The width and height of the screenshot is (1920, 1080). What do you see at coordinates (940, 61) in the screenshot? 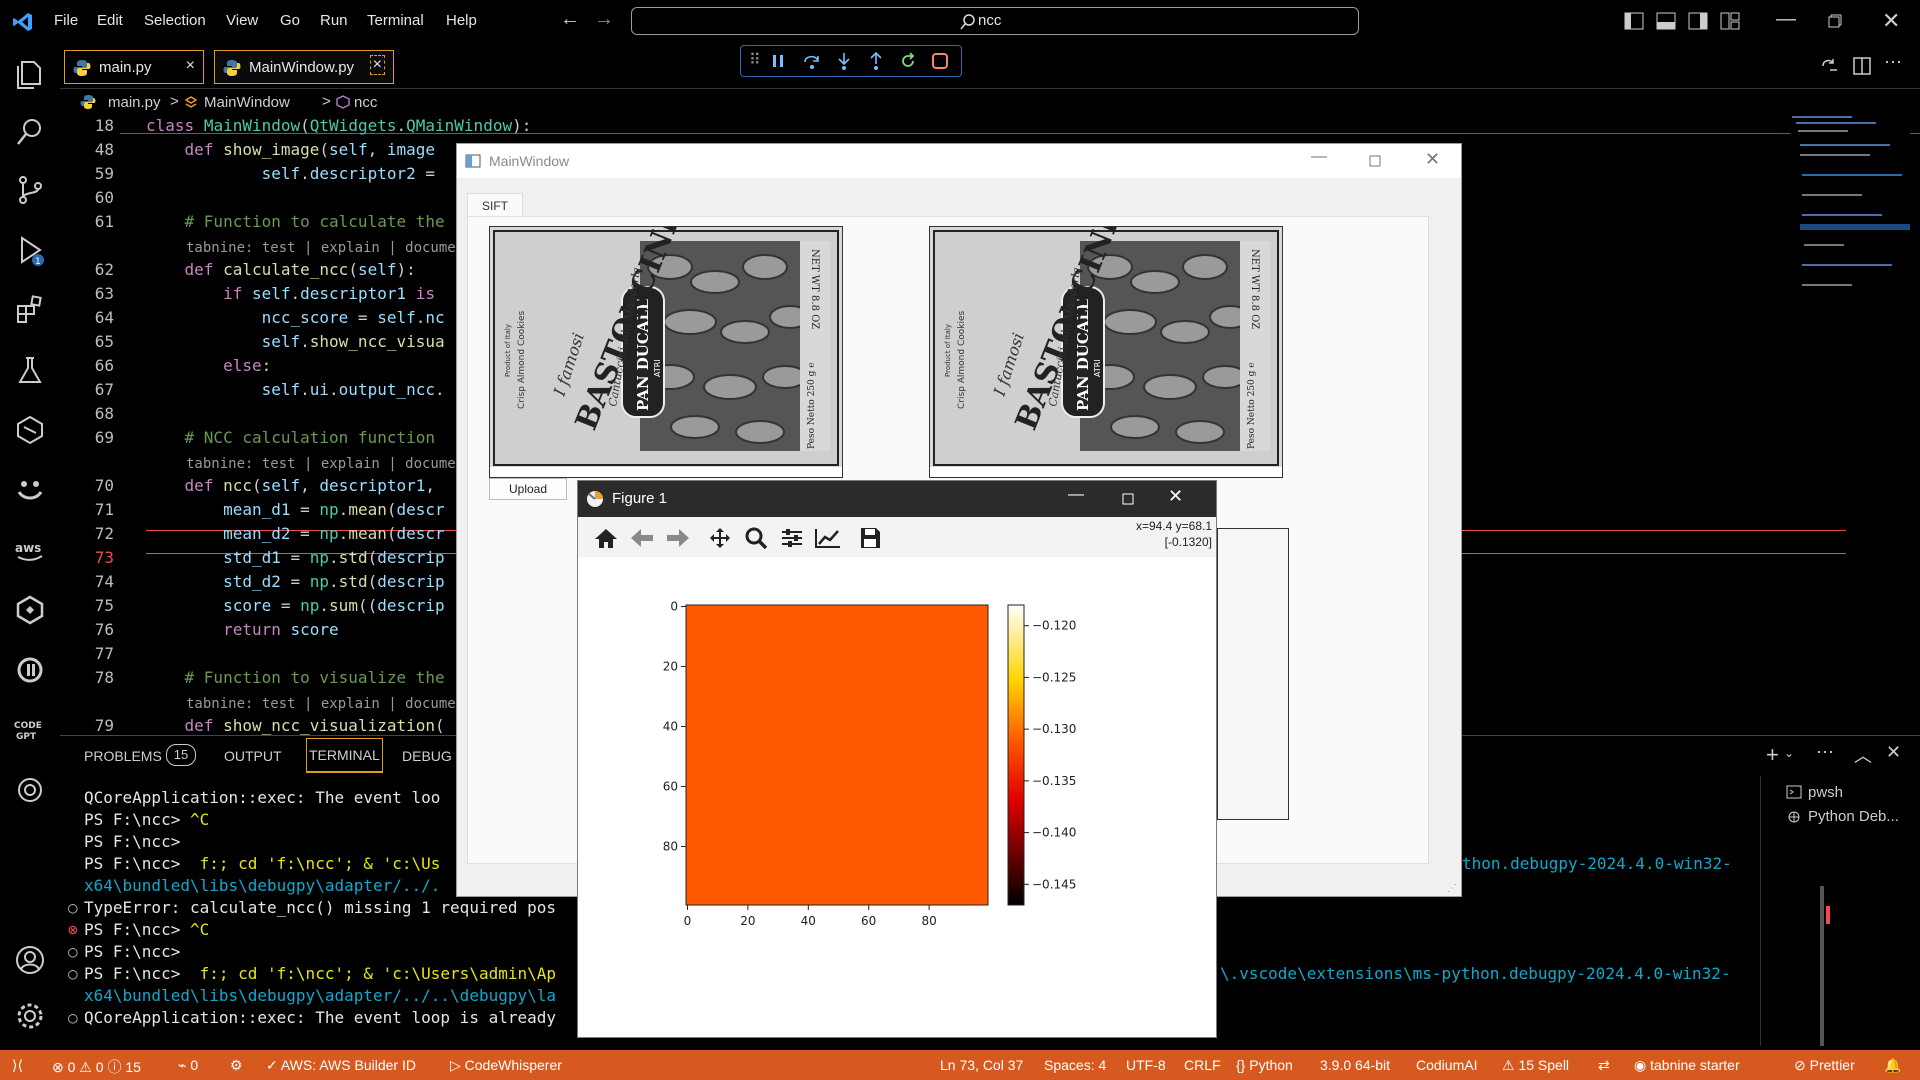
I see `stop-icon` at bounding box center [940, 61].